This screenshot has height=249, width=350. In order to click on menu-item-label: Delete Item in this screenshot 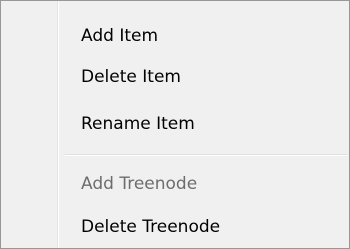, I will do `click(131, 77)`.